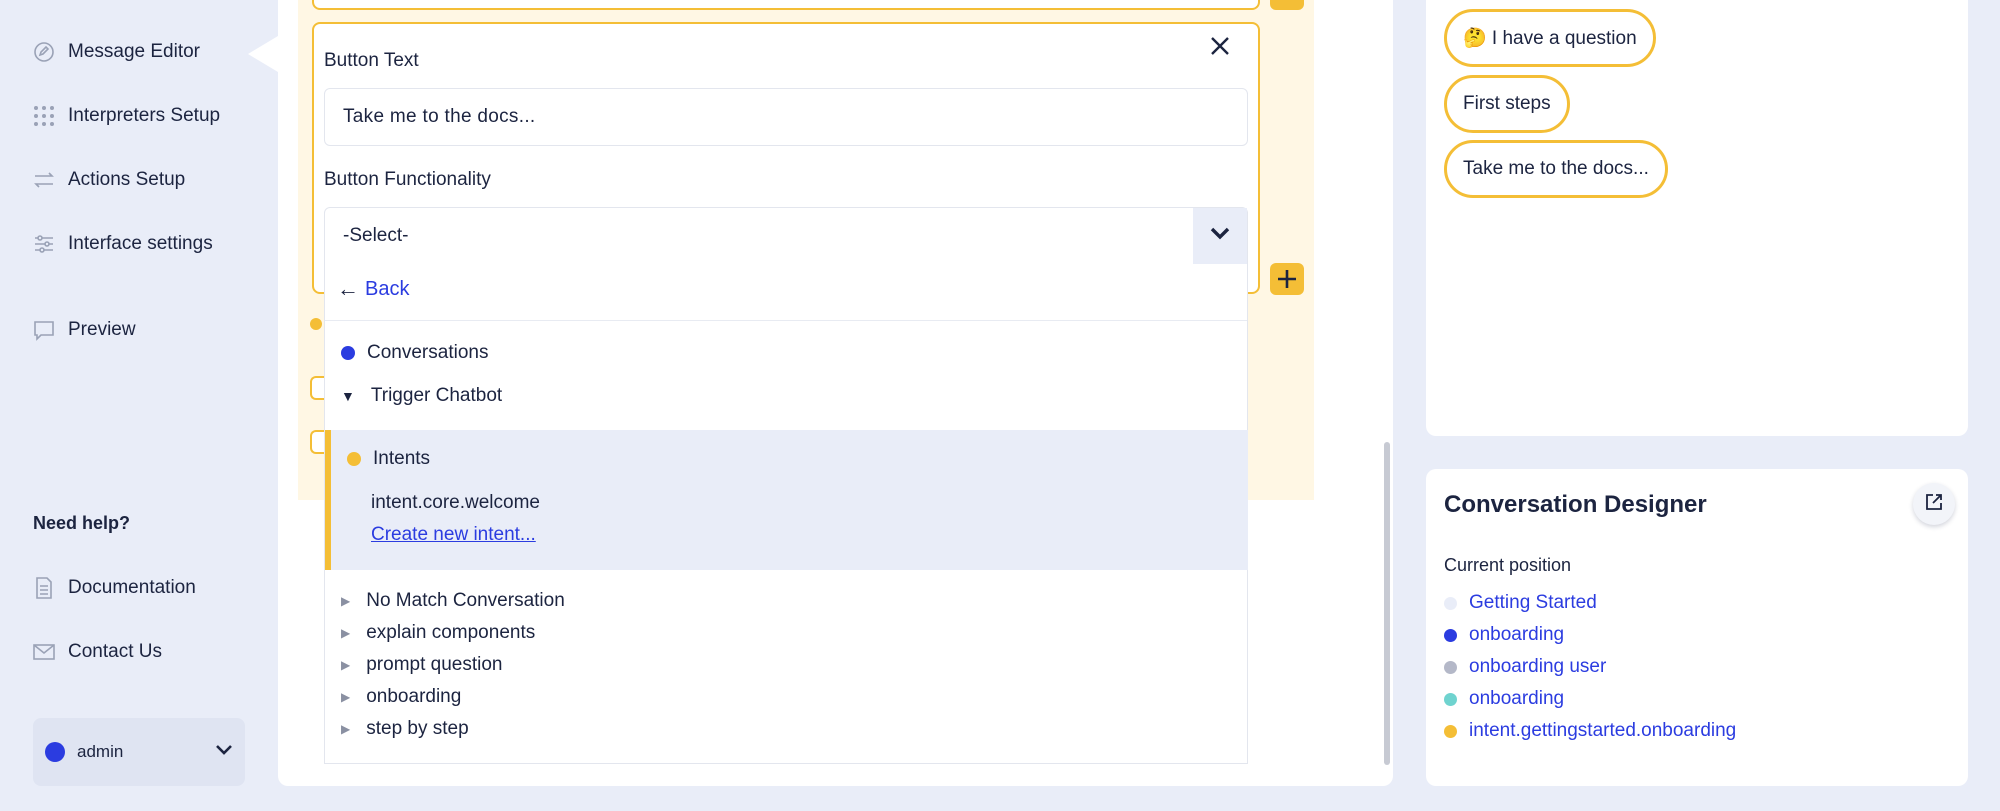  Describe the element at coordinates (371, 60) in the screenshot. I see `button-text-label: Button Text` at that location.